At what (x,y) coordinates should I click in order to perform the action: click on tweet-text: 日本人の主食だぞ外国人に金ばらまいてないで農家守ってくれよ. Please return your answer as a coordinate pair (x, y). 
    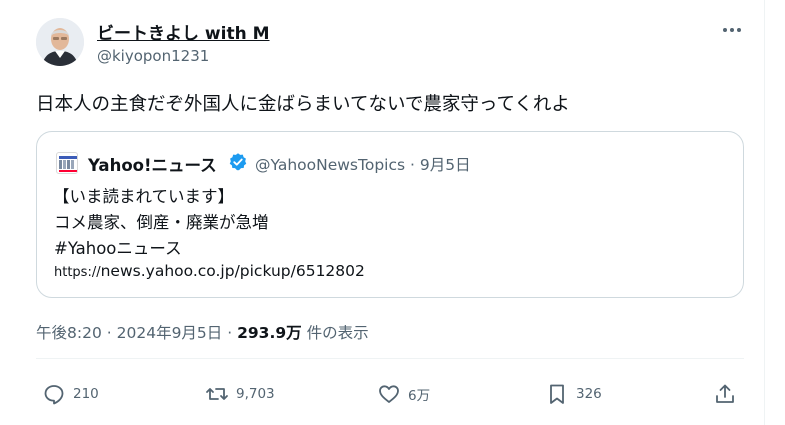
    Looking at the image, I should click on (303, 104).